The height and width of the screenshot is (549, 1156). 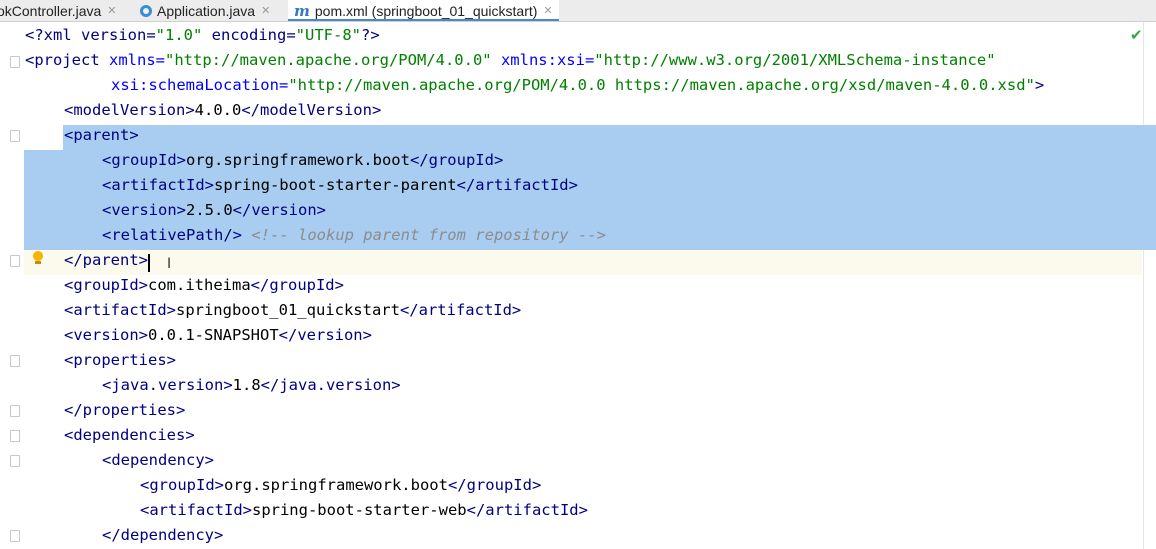 I want to click on code-token: com.itheima, so click(x=199, y=285).